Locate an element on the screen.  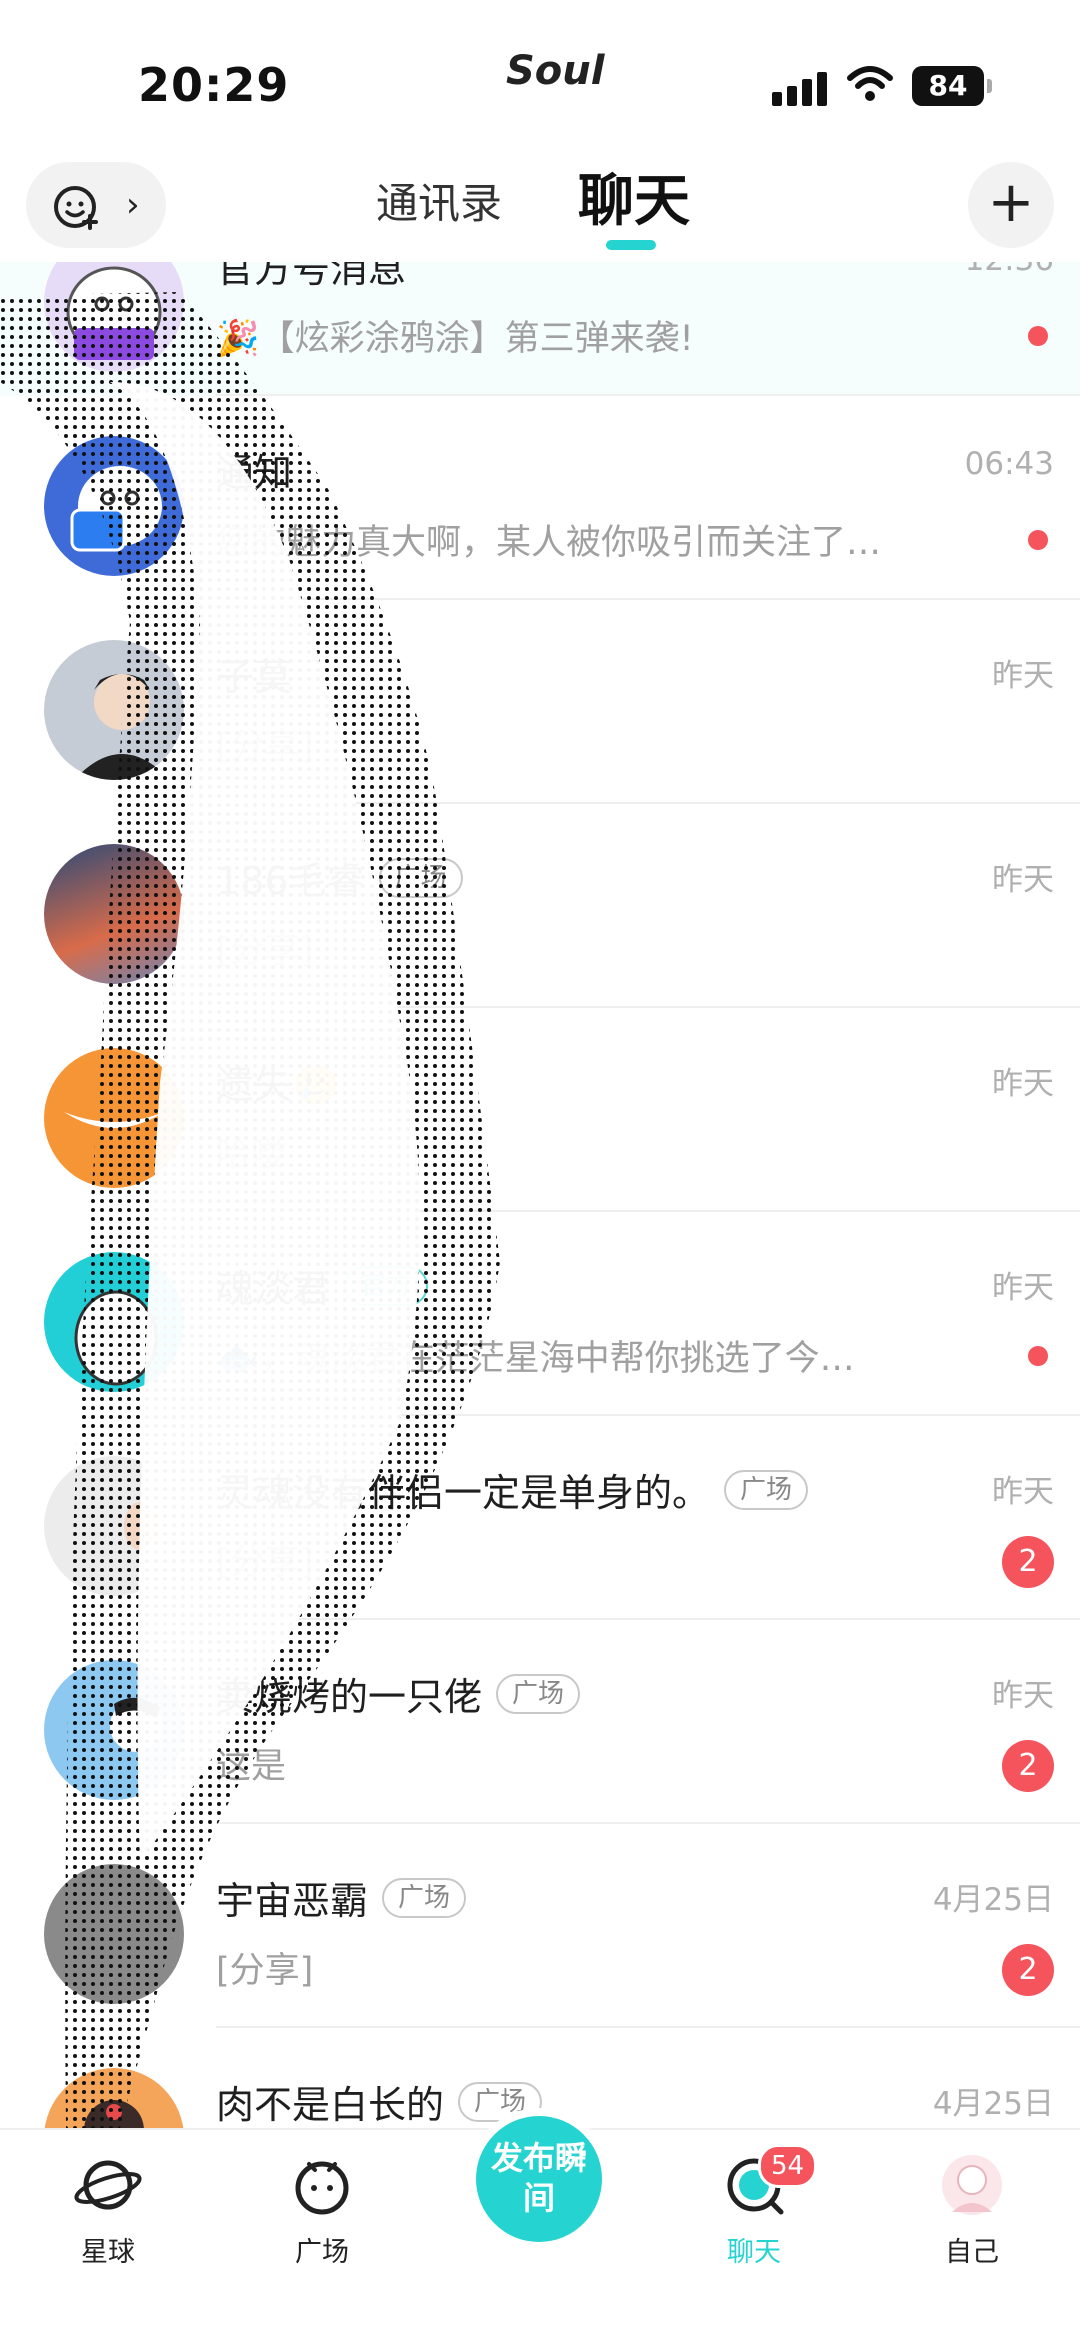
chat-name: 通知 is located at coordinates (254, 473).